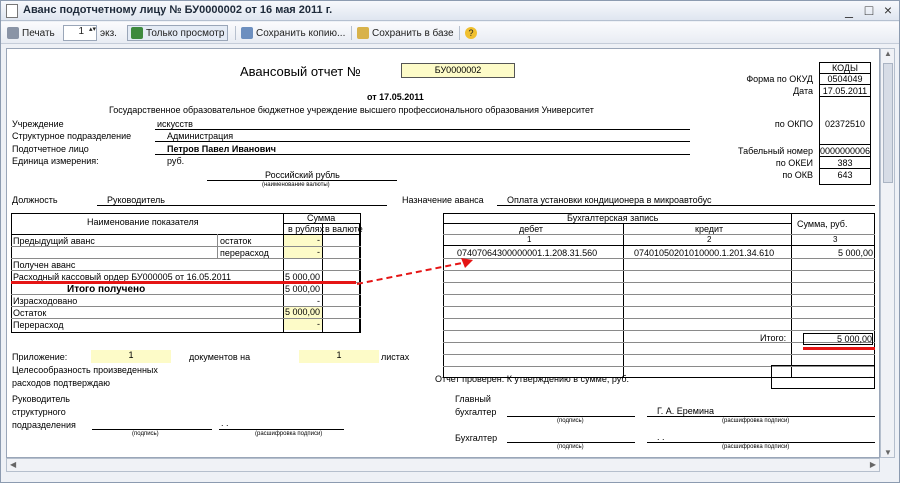 This screenshot has height=483, width=900. Describe the element at coordinates (845, 79) in the screenshot. I see `form-code: 0504049` at that location.